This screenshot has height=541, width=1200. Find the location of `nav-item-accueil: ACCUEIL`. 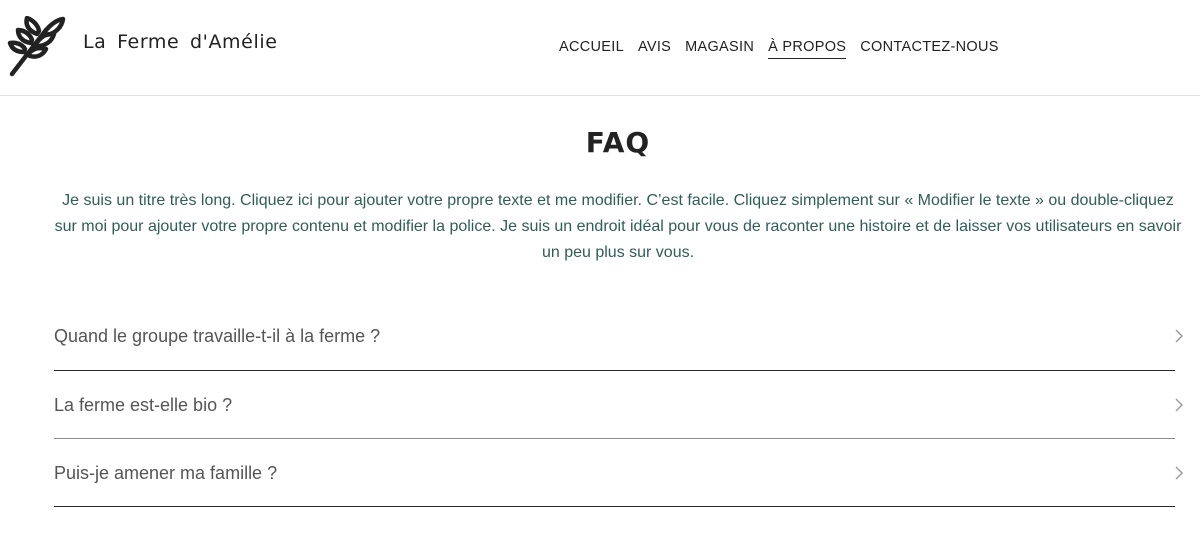

nav-item-accueil: ACCUEIL is located at coordinates (591, 48).